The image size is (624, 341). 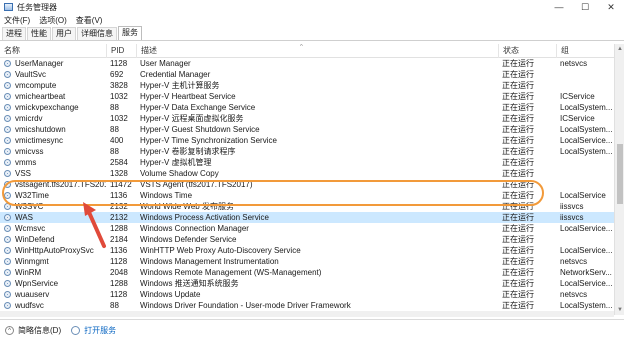 I want to click on tab-processes: 进程, so click(x=14, y=33).